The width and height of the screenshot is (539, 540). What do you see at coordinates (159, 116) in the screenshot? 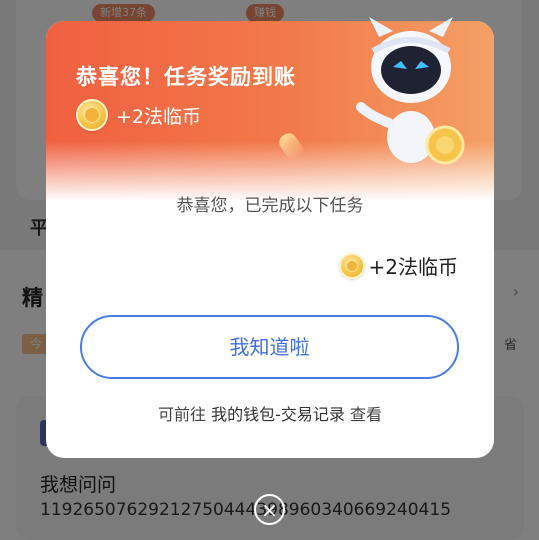
I see `reward-amount: +2法临币` at bounding box center [159, 116].